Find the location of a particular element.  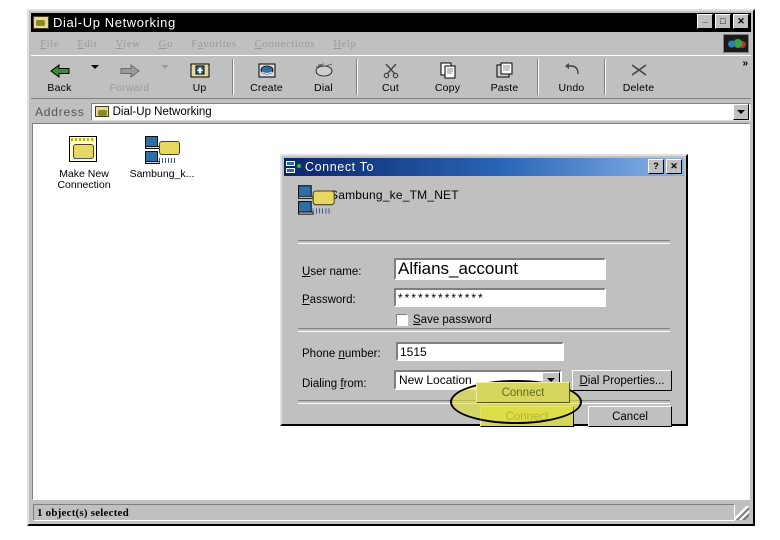

status-text: 1 object(s) selected is located at coordinates (83, 512).